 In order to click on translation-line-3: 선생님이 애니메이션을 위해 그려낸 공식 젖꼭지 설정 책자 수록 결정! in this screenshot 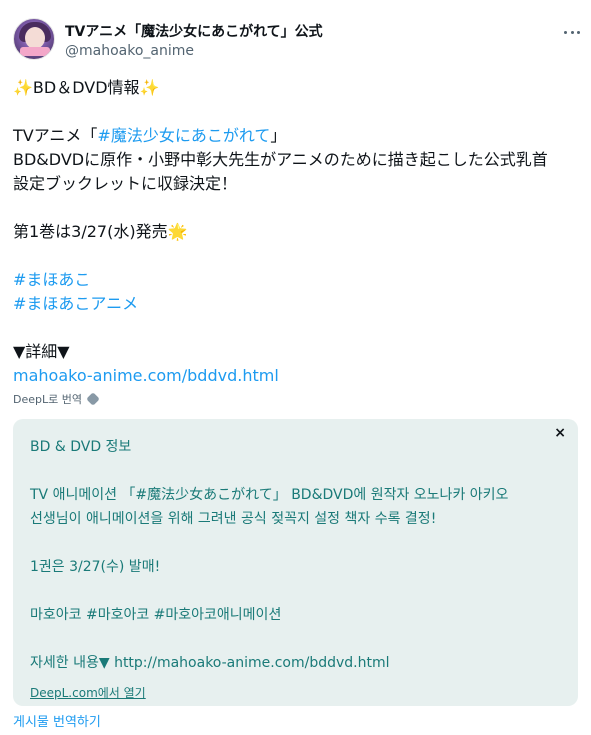, I will do `click(233, 519)`.